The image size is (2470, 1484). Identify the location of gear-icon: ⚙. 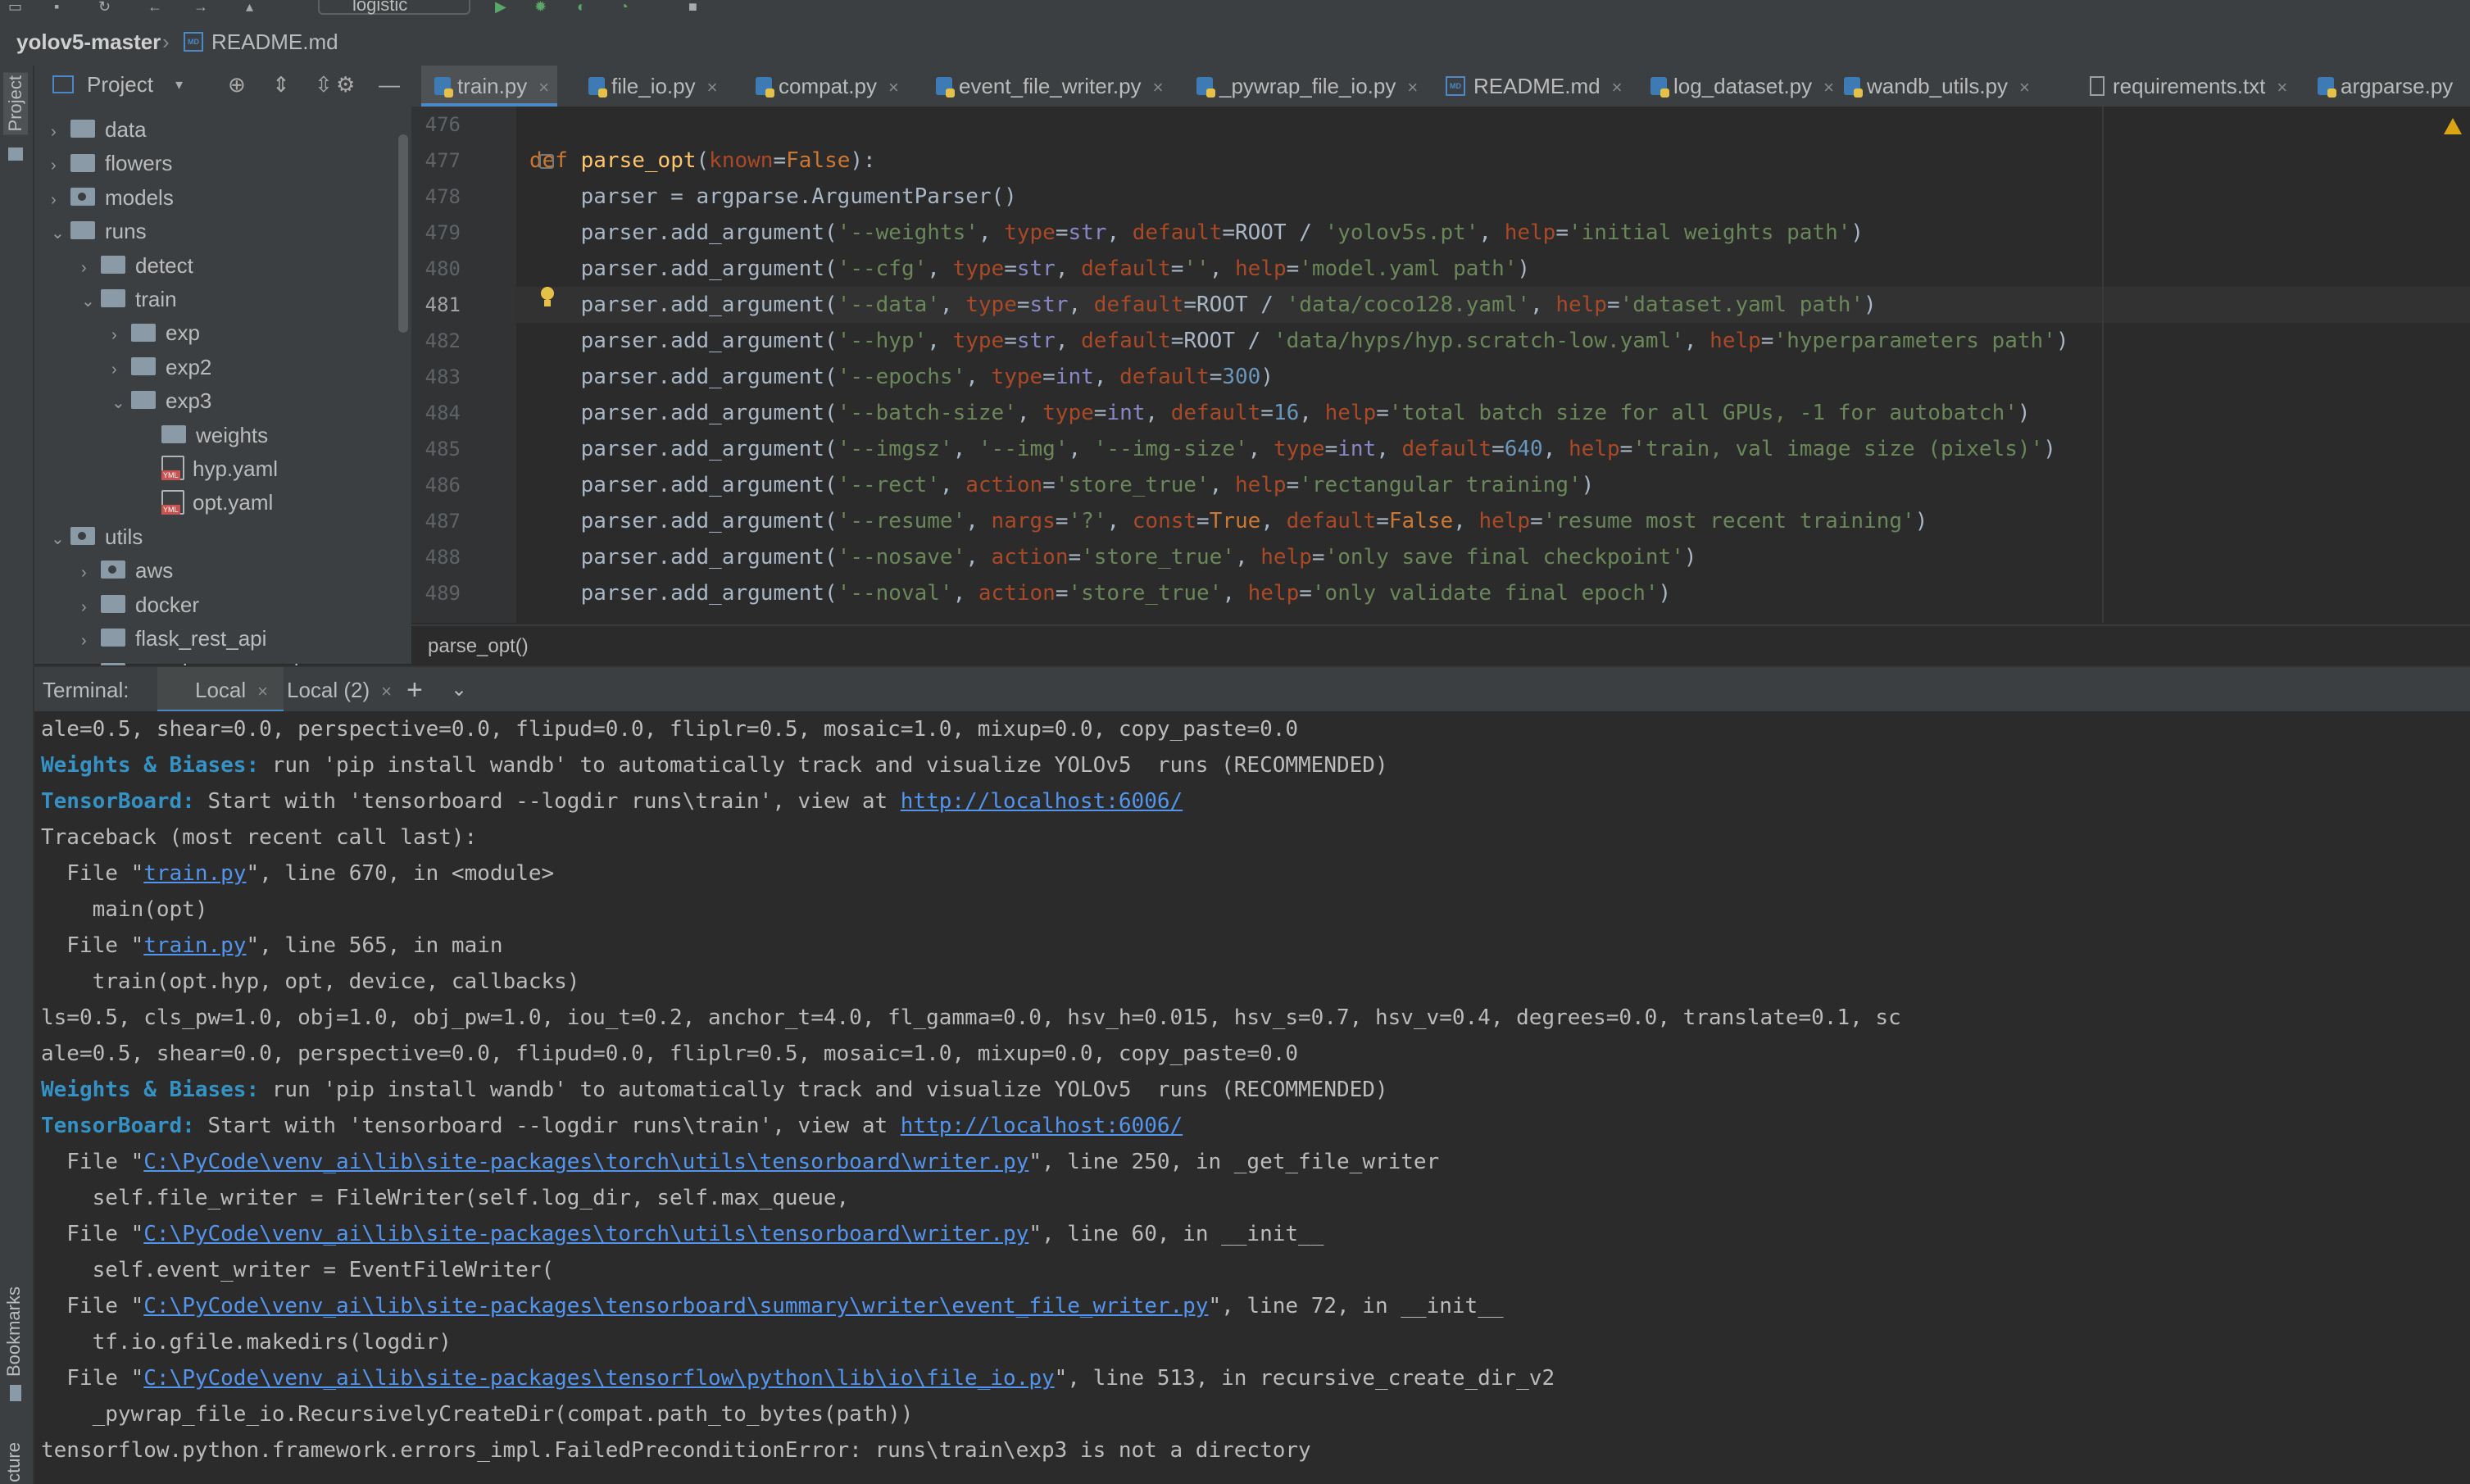
(345, 84).